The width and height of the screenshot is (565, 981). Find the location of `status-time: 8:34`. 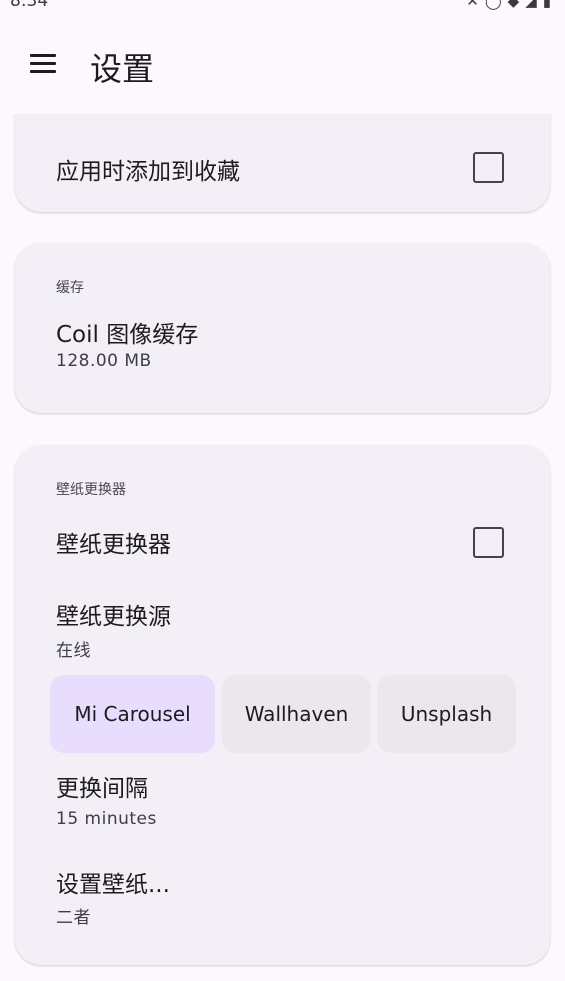

status-time: 8:34 is located at coordinates (29, 5).